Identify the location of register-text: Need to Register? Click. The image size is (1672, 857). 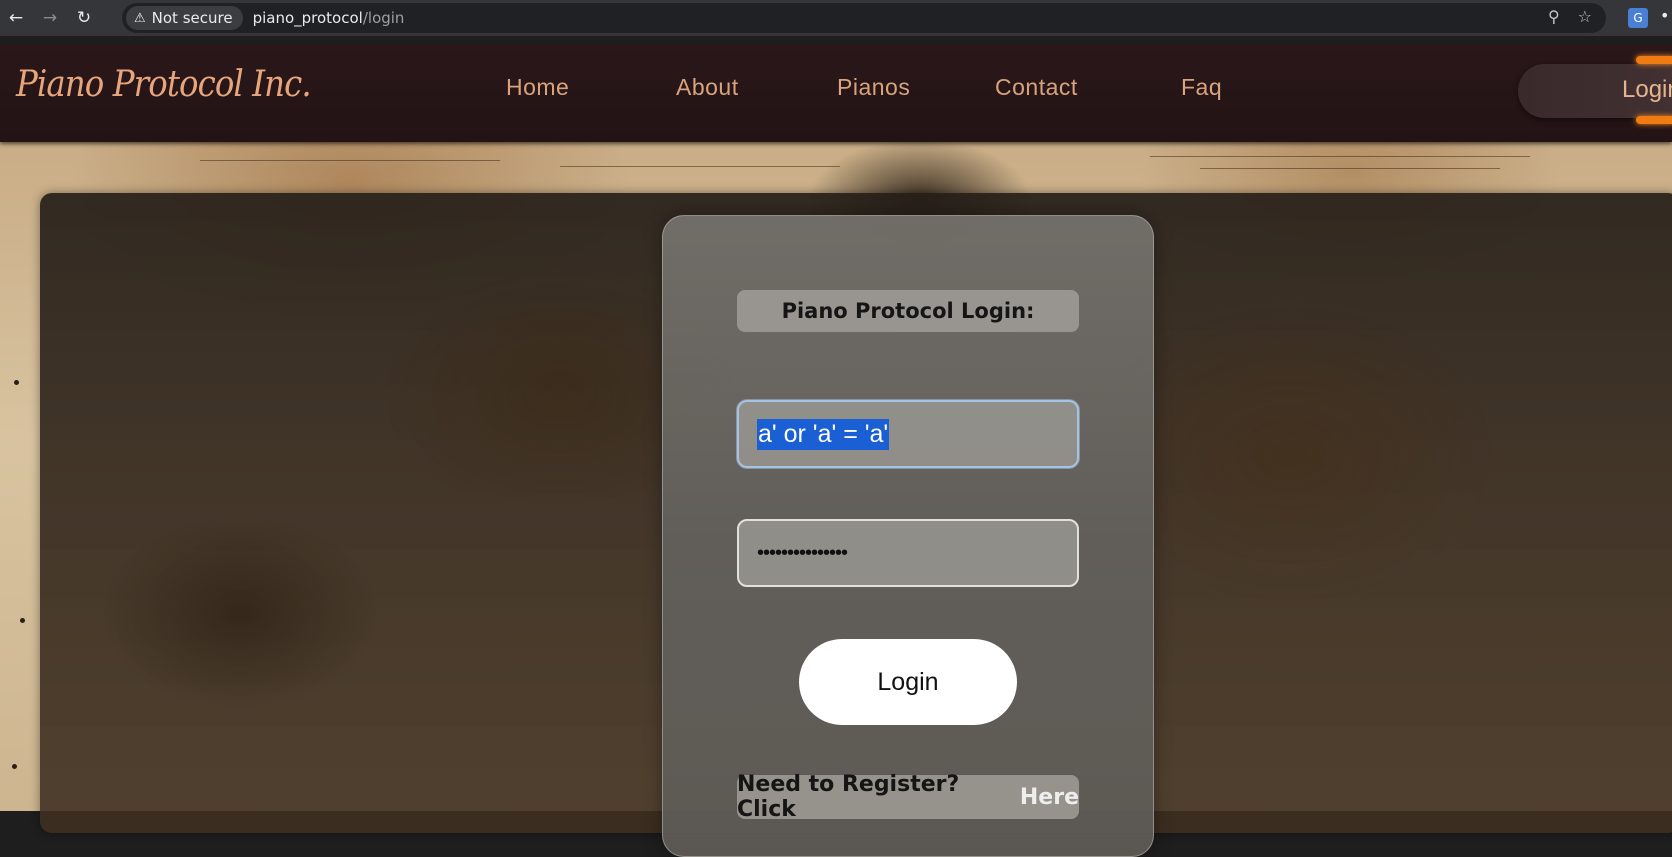
(848, 797).